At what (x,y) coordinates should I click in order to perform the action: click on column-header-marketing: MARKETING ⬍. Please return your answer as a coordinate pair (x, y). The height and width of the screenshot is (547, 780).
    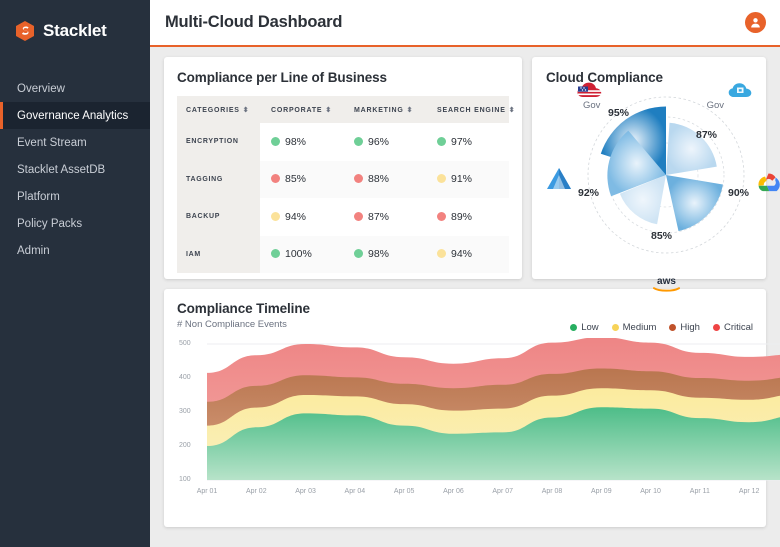
    Looking at the image, I should click on (384, 109).